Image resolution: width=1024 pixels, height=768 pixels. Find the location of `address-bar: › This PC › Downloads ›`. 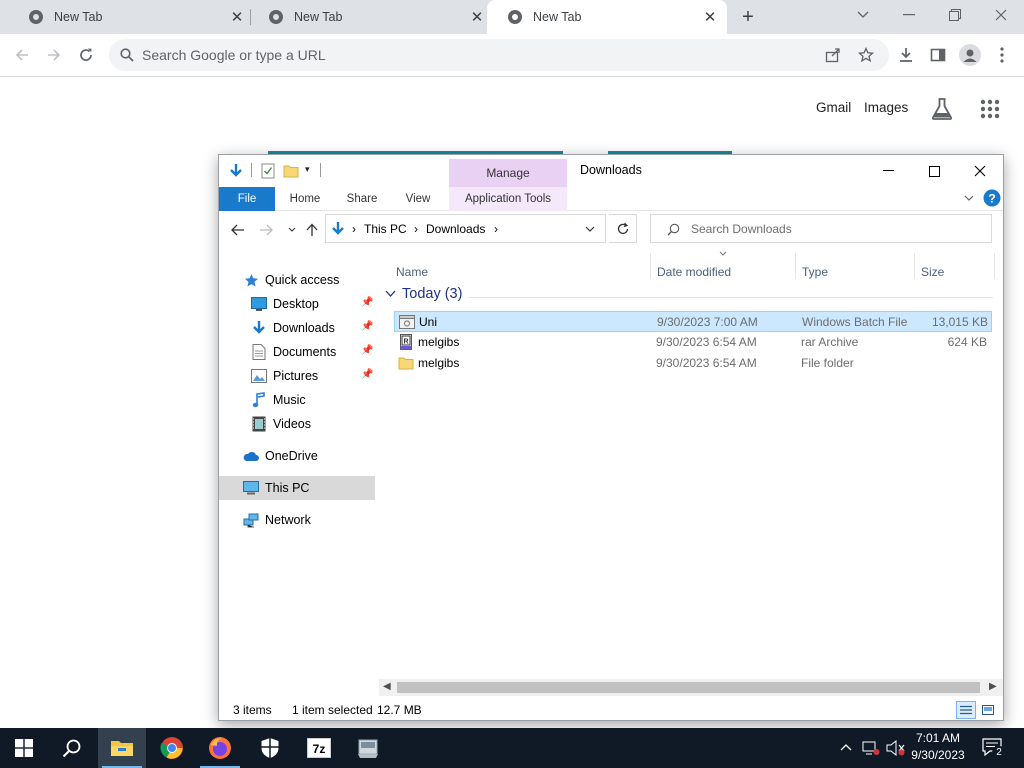

address-bar: › This PC › Downloads › is located at coordinates (465, 228).